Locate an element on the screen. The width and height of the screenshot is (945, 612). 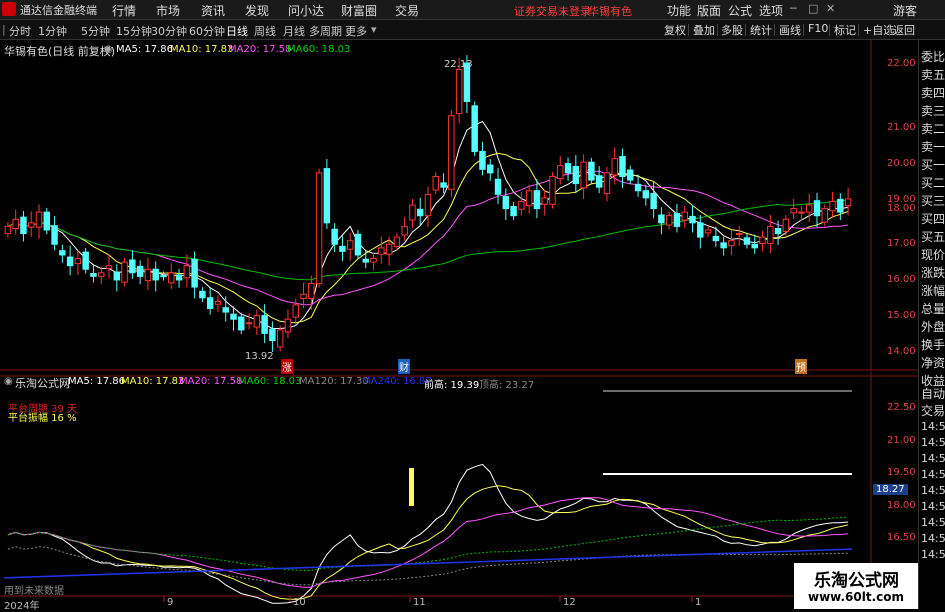
side-quote-item: 卖五 is located at coordinates (933, 74).